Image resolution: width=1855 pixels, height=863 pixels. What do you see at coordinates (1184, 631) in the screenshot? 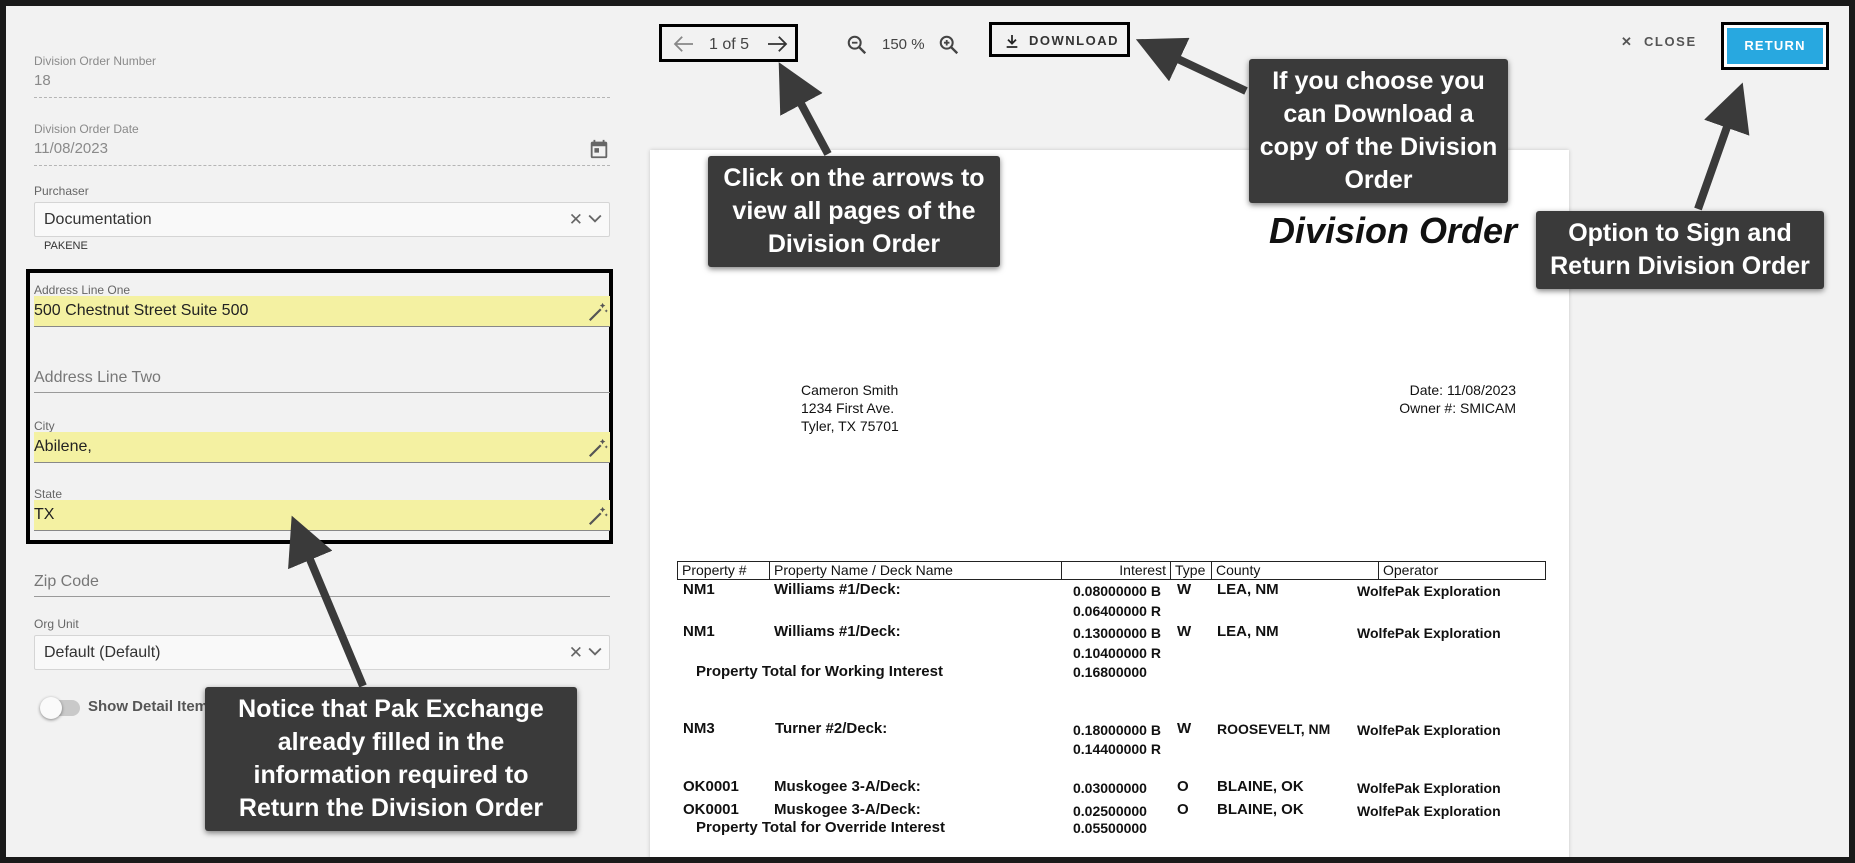
I see `cell-type: W` at bounding box center [1184, 631].